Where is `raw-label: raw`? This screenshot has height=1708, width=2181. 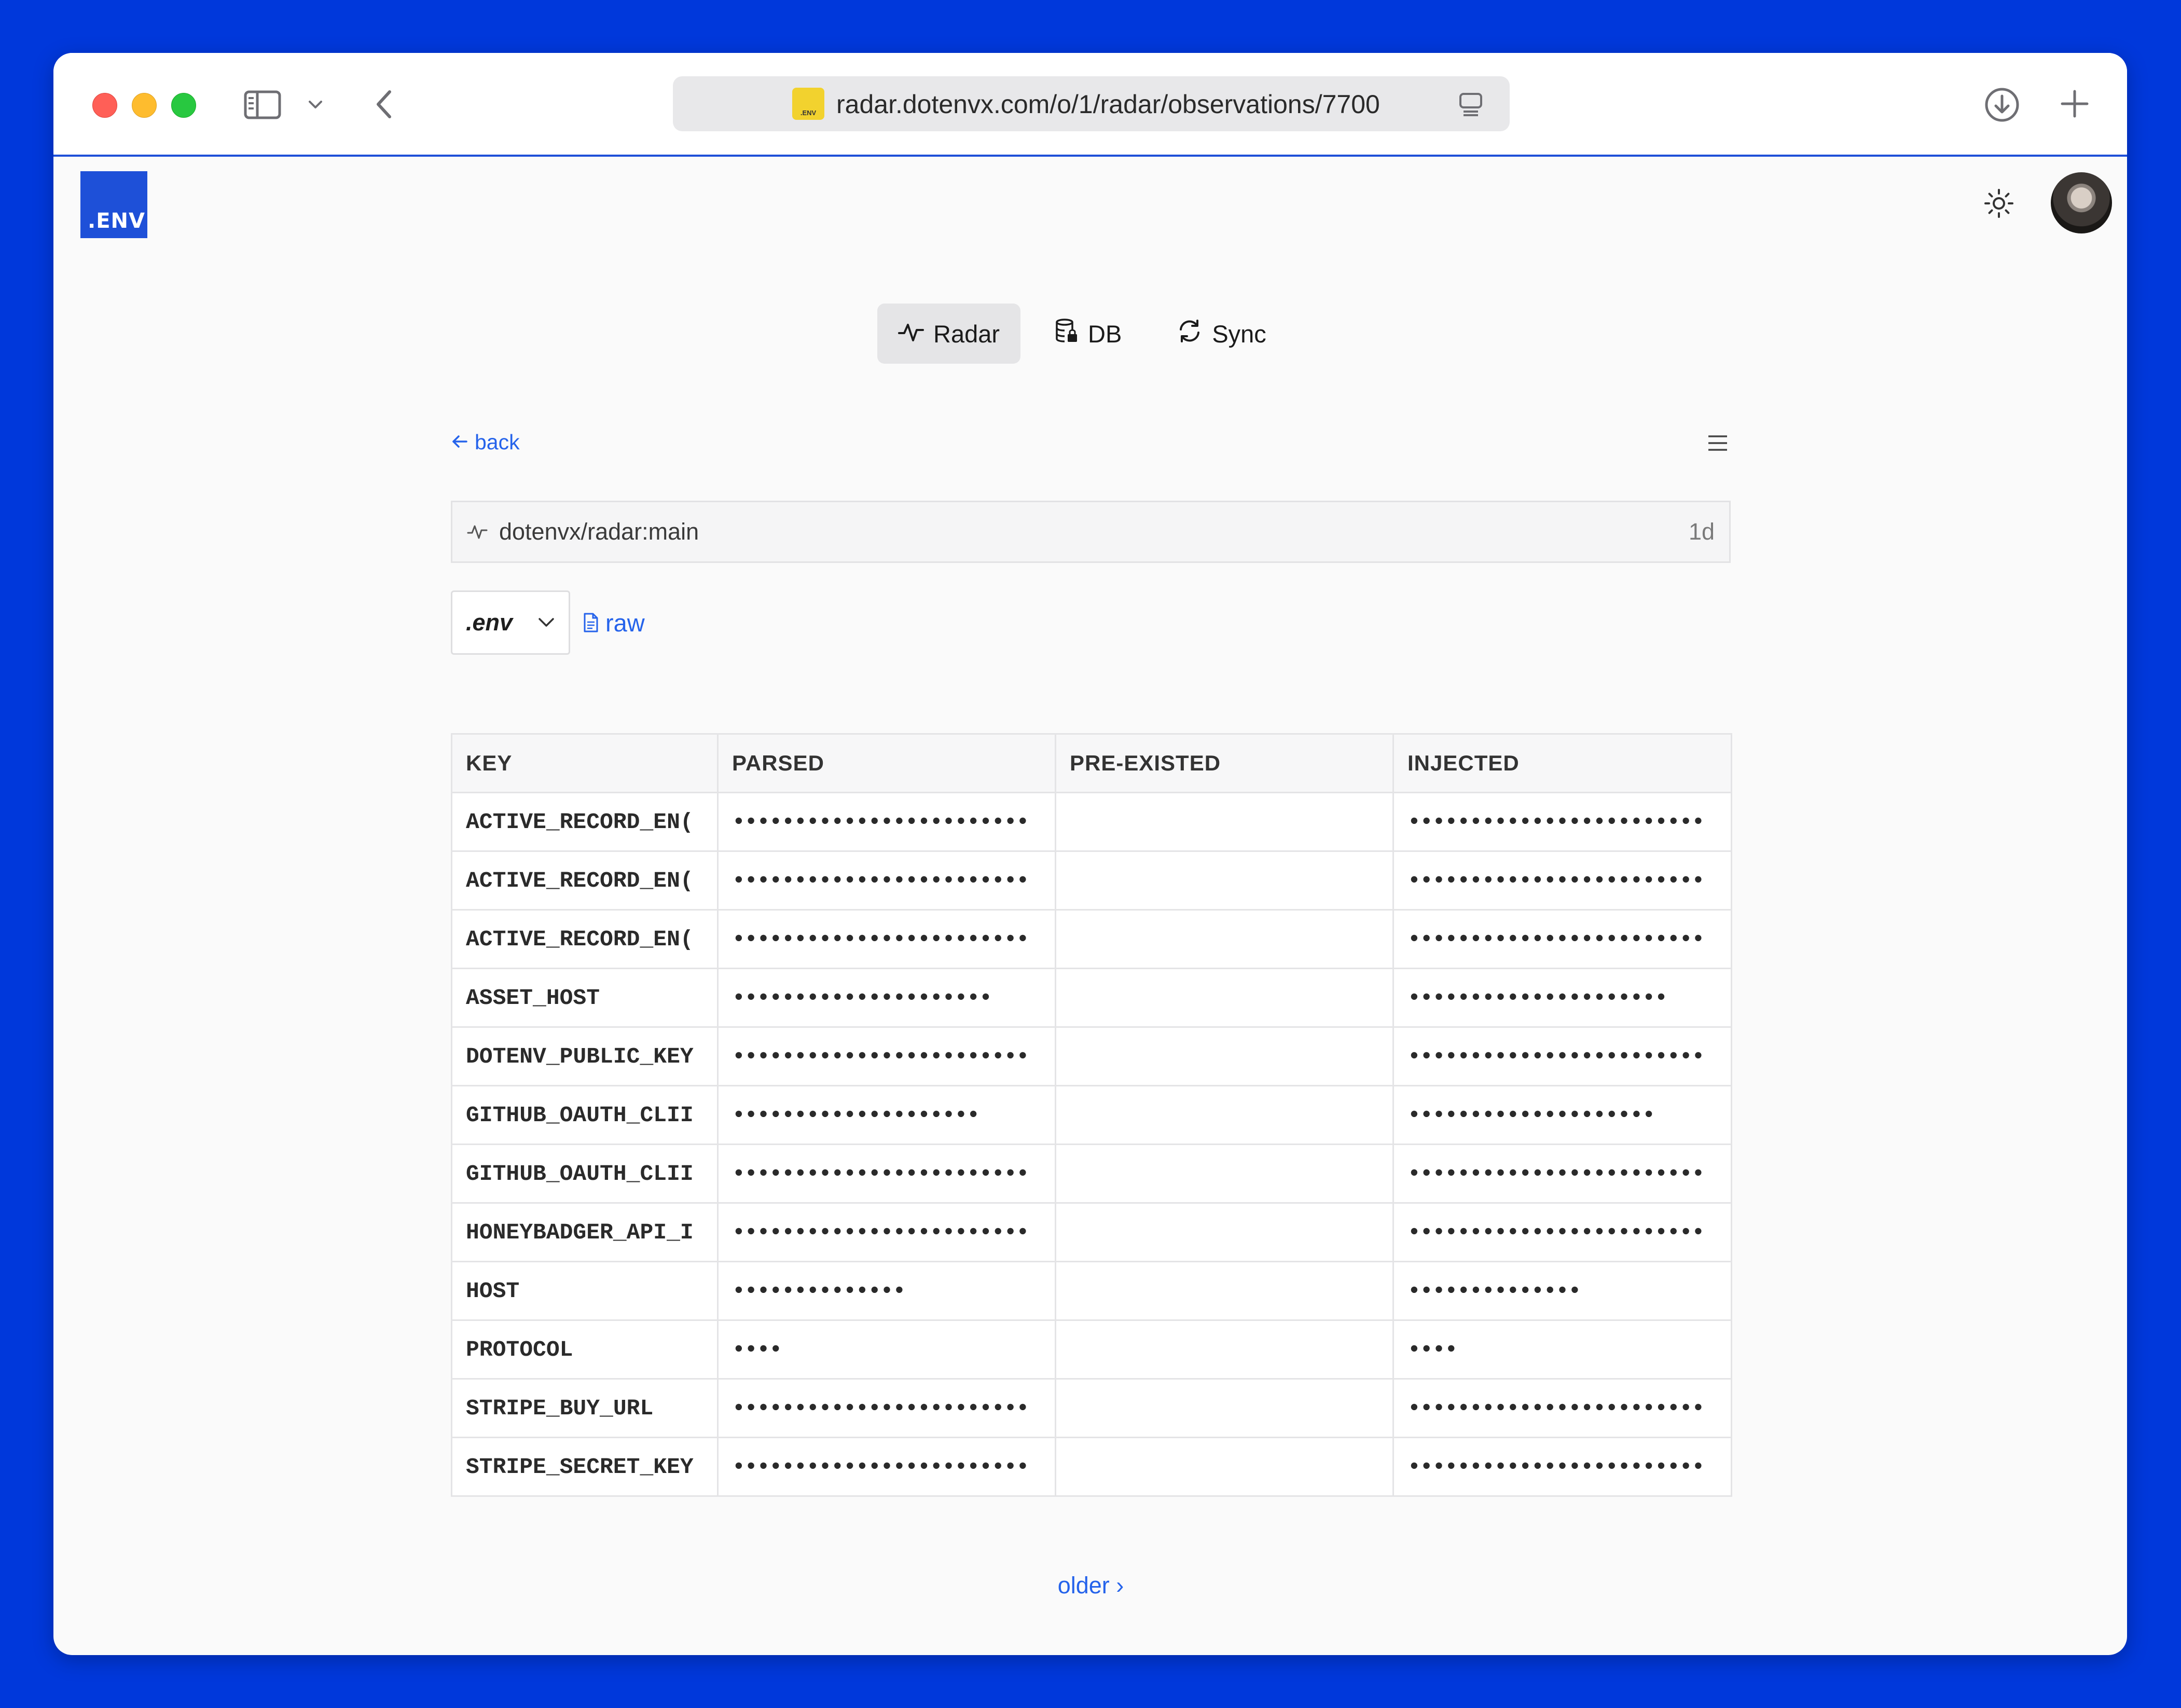 raw-label: raw is located at coordinates (625, 623).